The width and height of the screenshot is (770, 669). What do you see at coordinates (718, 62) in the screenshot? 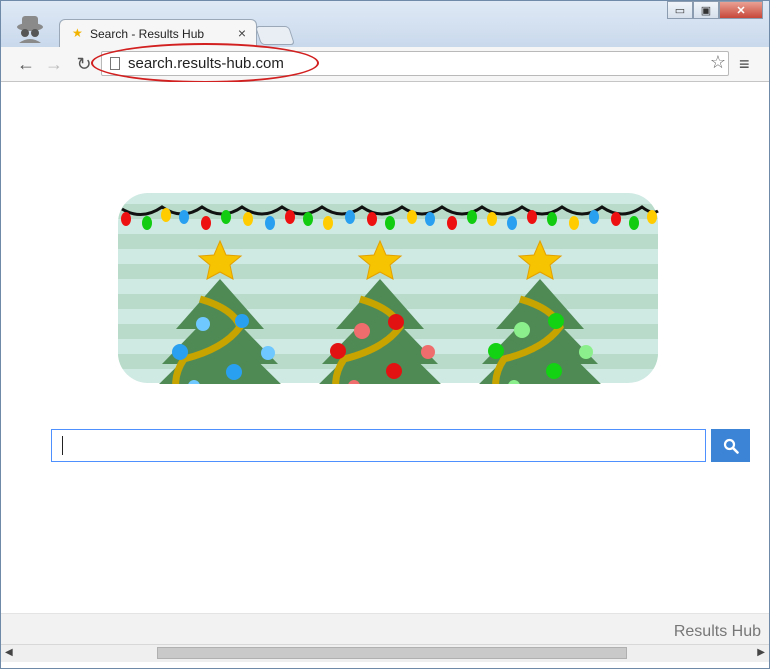
I see `bookmark-star-icon: ☆` at bounding box center [718, 62].